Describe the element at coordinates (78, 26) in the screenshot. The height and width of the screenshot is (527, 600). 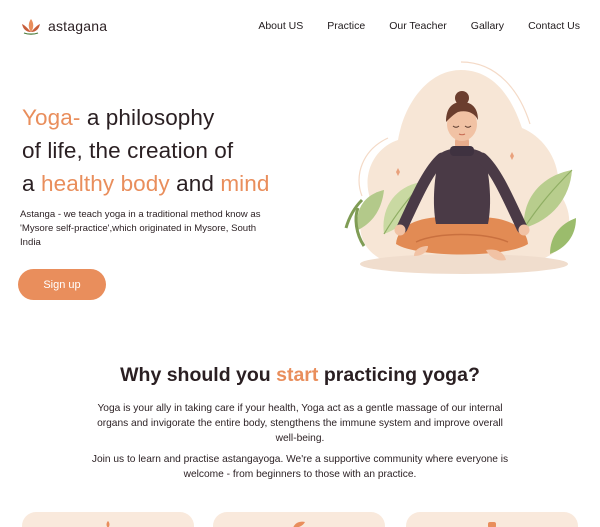
I see `brand-name: astagana` at that location.